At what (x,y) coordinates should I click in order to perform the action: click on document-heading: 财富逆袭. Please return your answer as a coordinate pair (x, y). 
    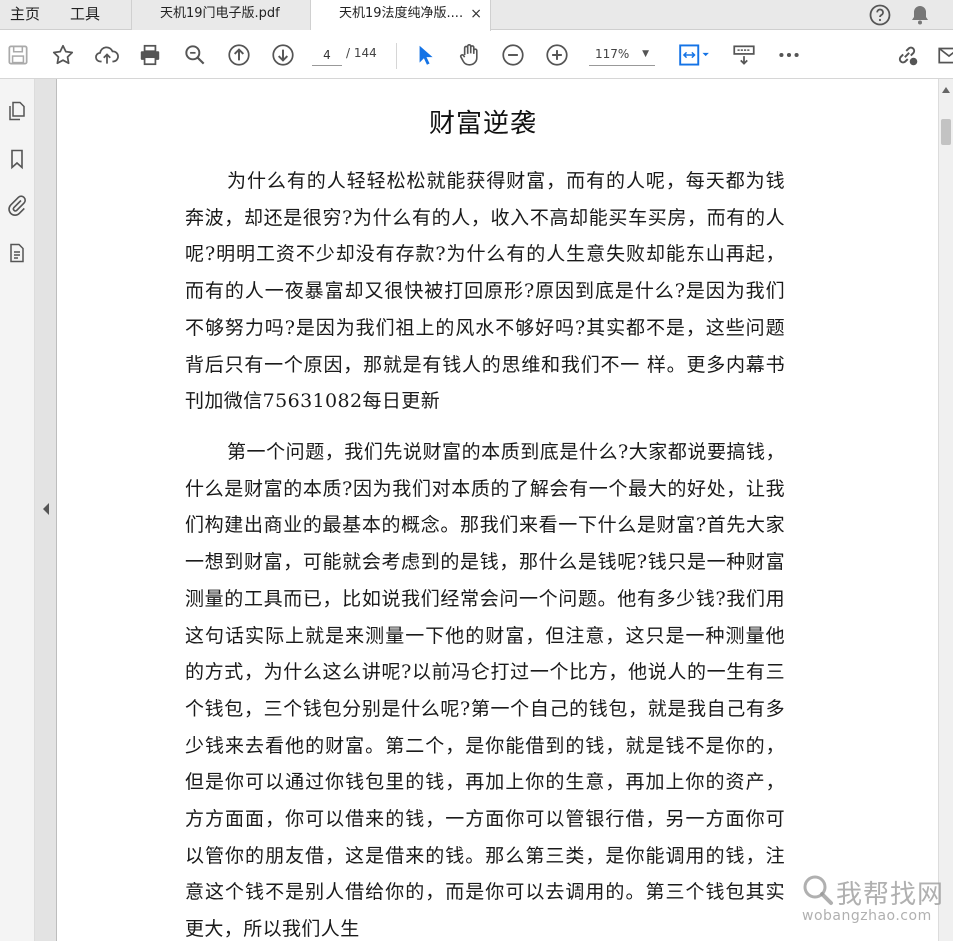
    Looking at the image, I should click on (482, 124).